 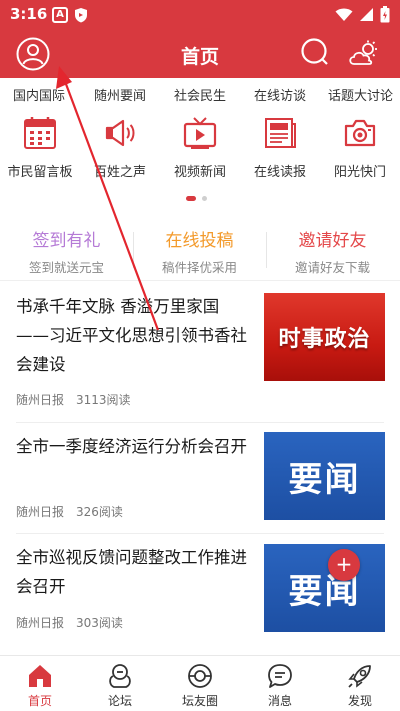 I want to click on grid-item-message-board: 市民留言板, so click(x=40, y=147).